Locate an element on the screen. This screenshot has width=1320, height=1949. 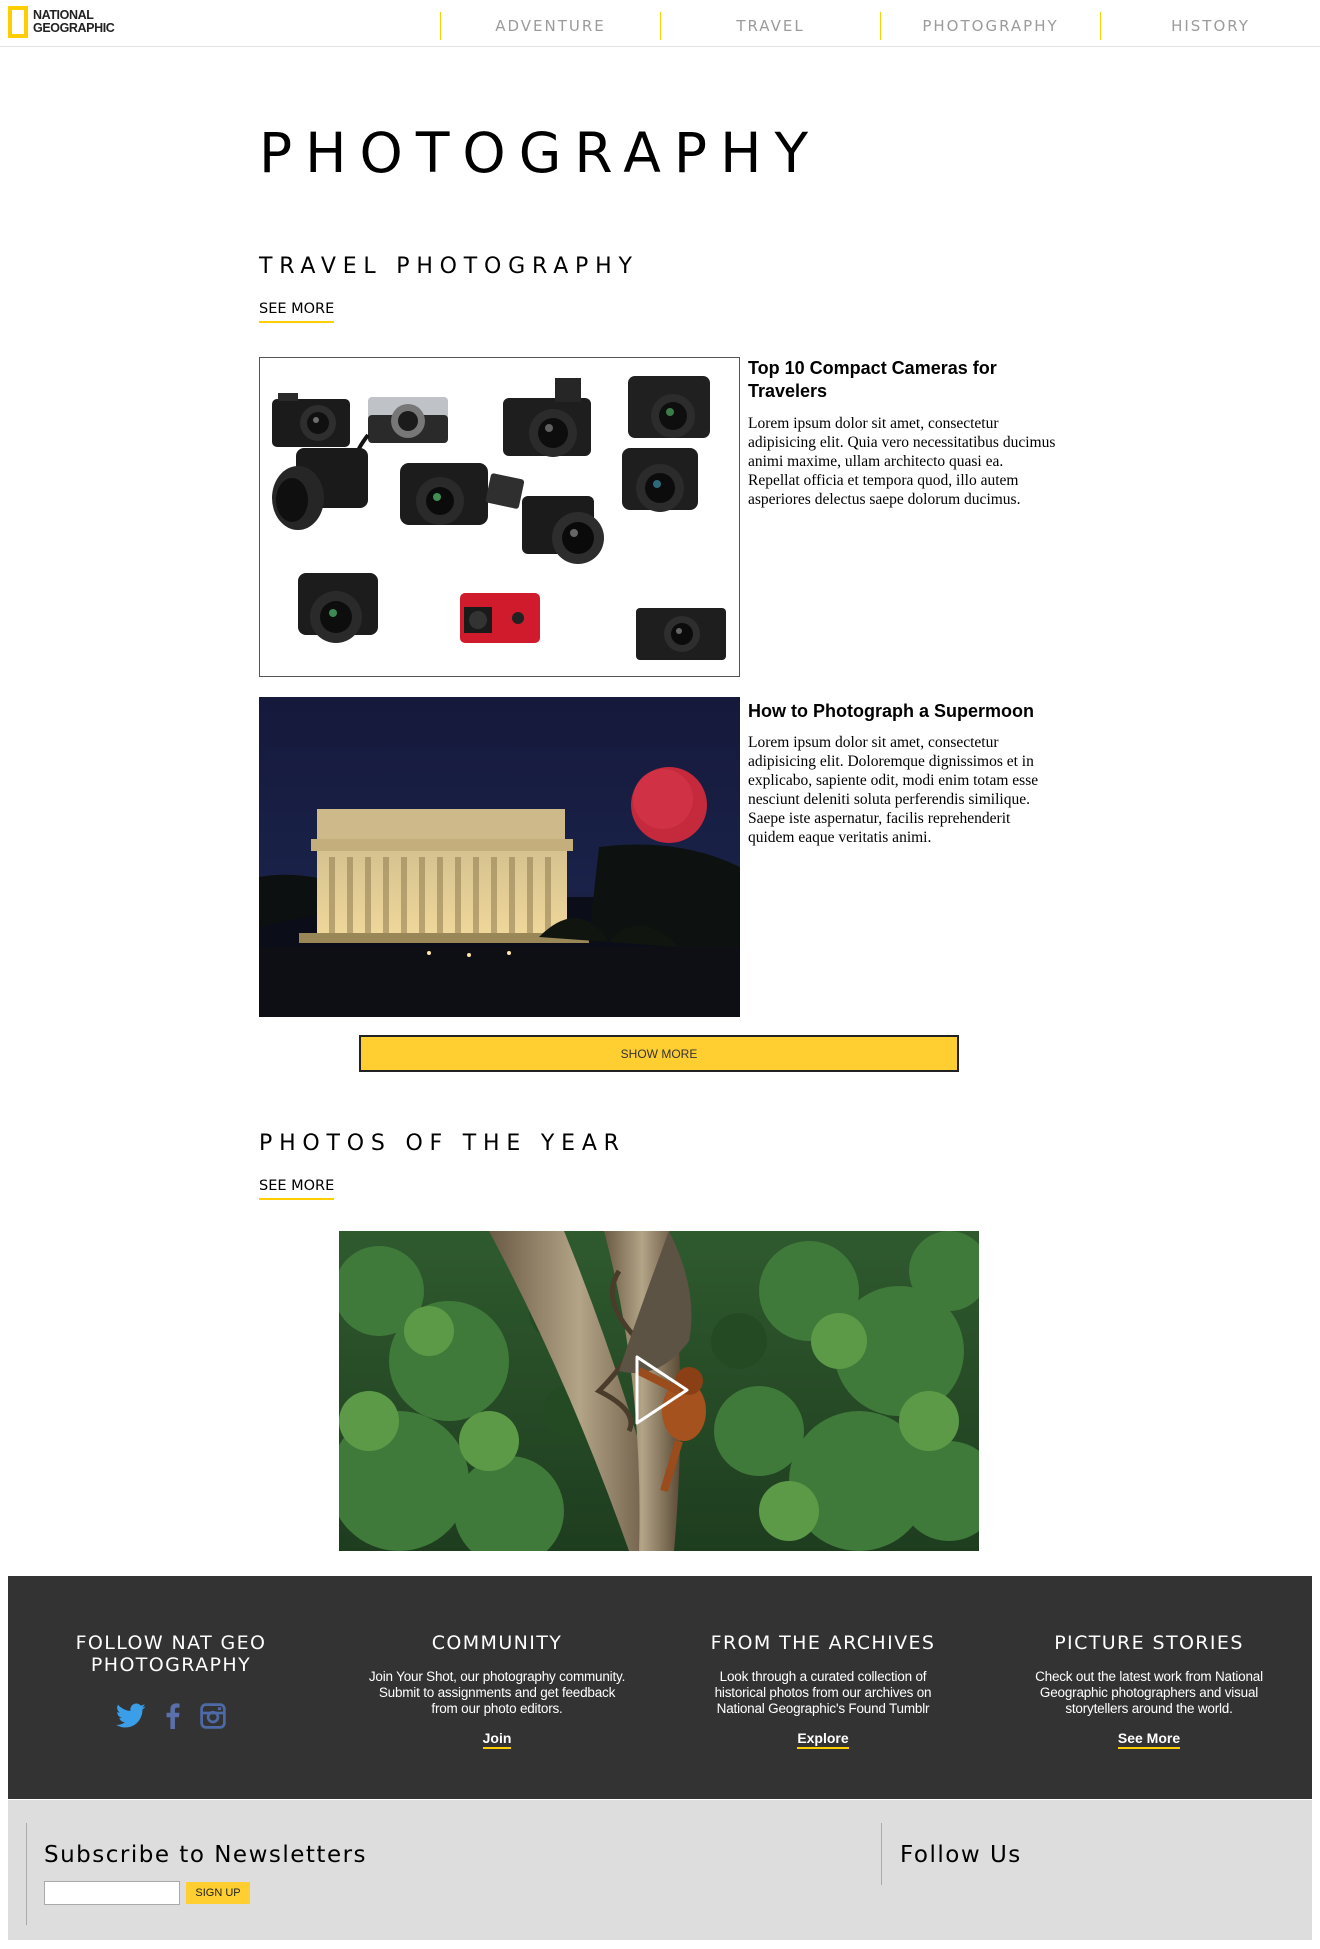
nav-photography: PHOTOGRAPHY is located at coordinates (990, 26).